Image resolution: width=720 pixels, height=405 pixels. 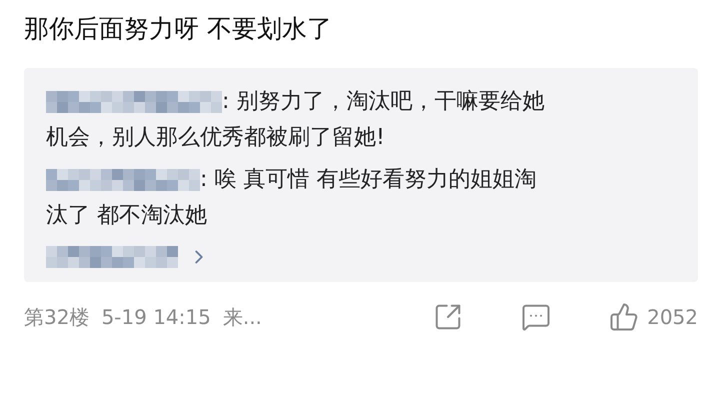 What do you see at coordinates (383, 102) in the screenshot?
I see `reply-text: : 别努力了，淘汰吧，干嘛要给她` at bounding box center [383, 102].